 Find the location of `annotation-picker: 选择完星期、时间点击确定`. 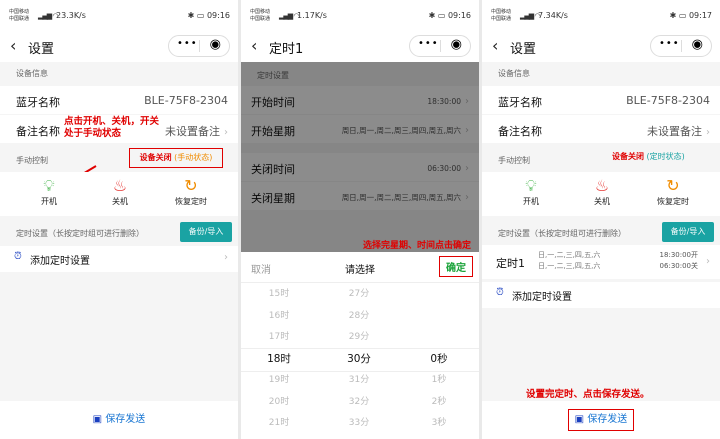

annotation-picker: 选择完星期、时间点击确定 is located at coordinates (416, 246).